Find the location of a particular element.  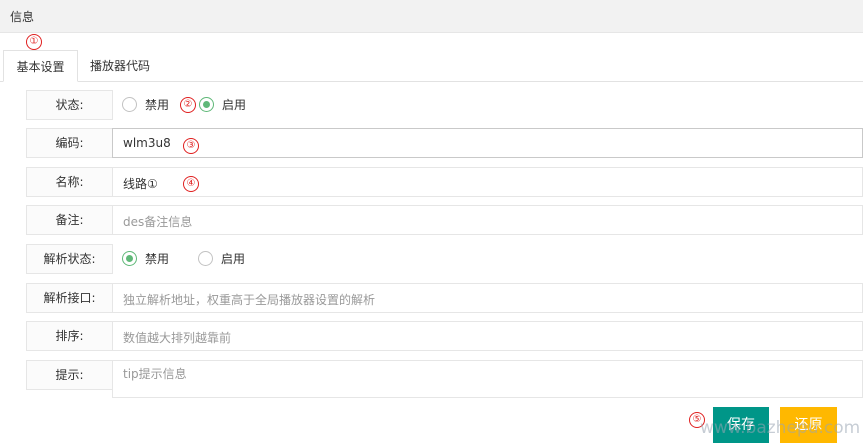

remark-placeholder: des备注信息 is located at coordinates (158, 222).